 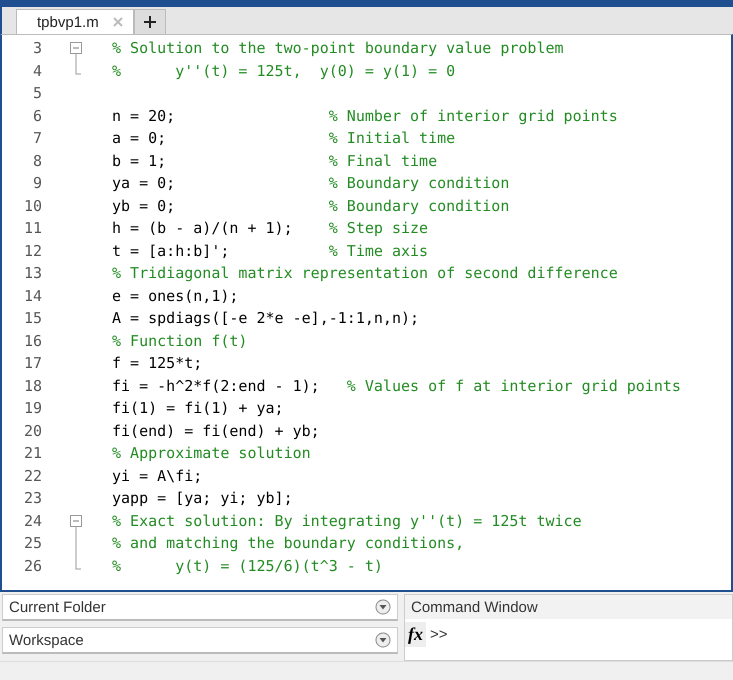 I want to click on line-number: 25, so click(x=32, y=543).